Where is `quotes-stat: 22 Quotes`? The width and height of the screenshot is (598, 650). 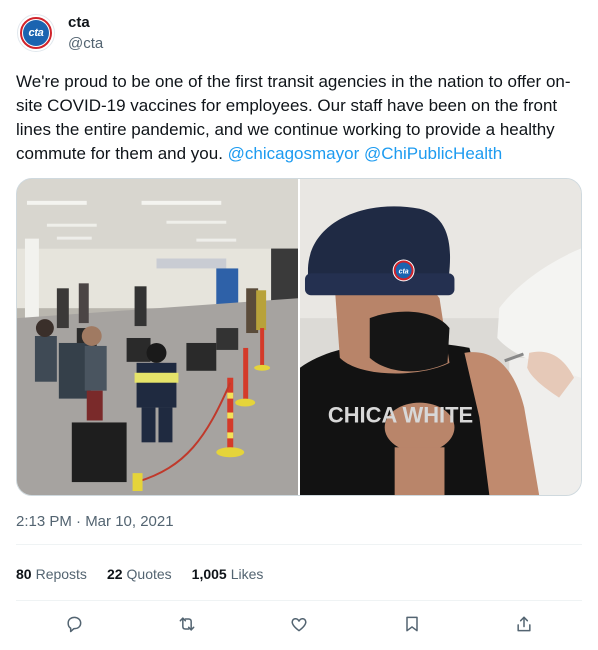
quotes-stat: 22 Quotes is located at coordinates (139, 574).